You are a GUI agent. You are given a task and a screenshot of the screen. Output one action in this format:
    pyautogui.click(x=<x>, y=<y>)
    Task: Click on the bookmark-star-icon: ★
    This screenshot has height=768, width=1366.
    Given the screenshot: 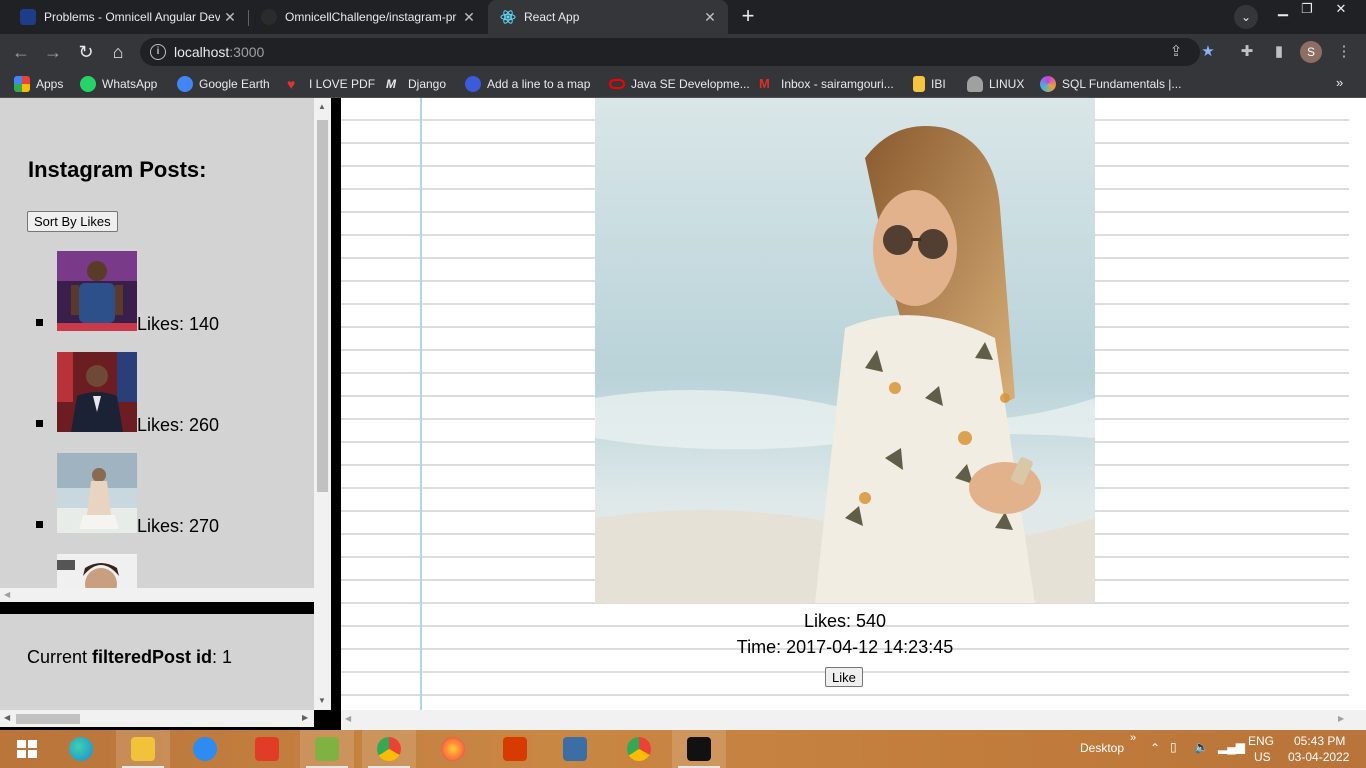 What is the action you would take?
    pyautogui.click(x=1208, y=52)
    